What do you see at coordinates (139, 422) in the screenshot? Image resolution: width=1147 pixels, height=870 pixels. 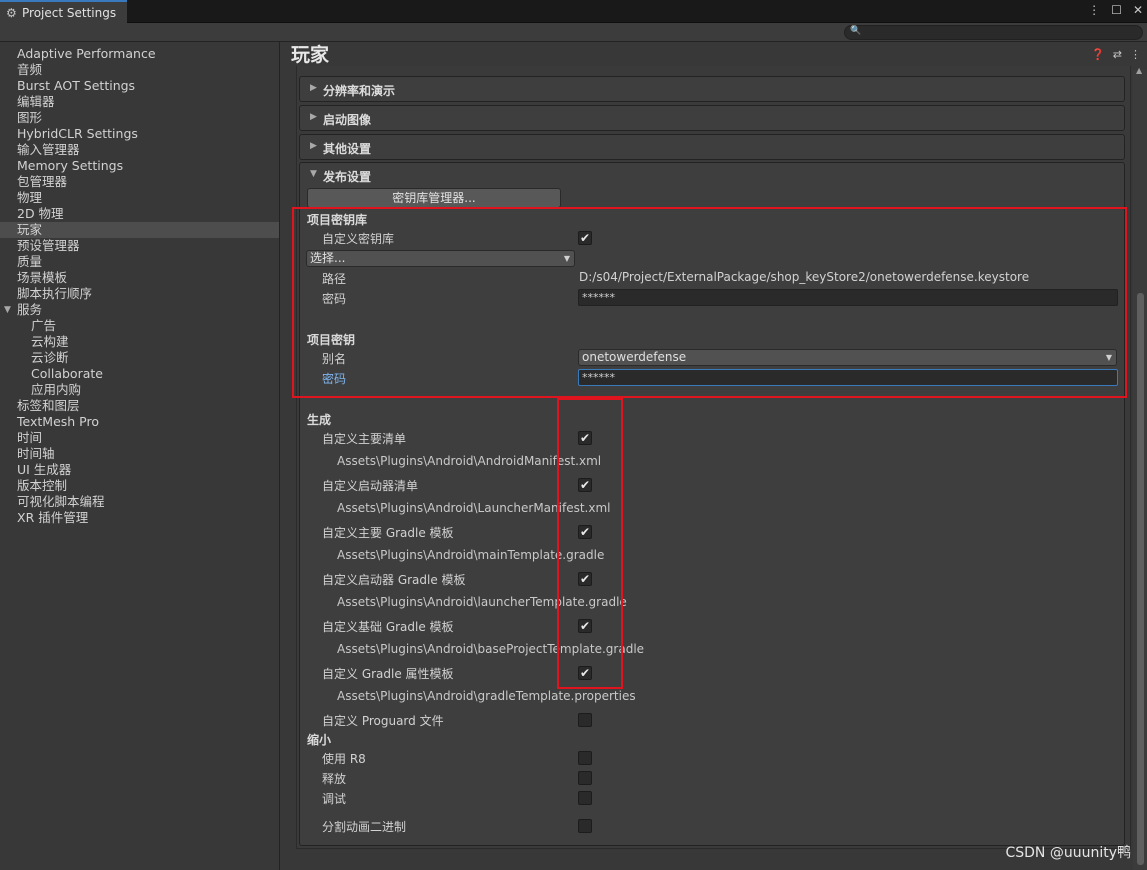 I see `sidebar-item-textmesh-pro: TextMesh Pro` at bounding box center [139, 422].